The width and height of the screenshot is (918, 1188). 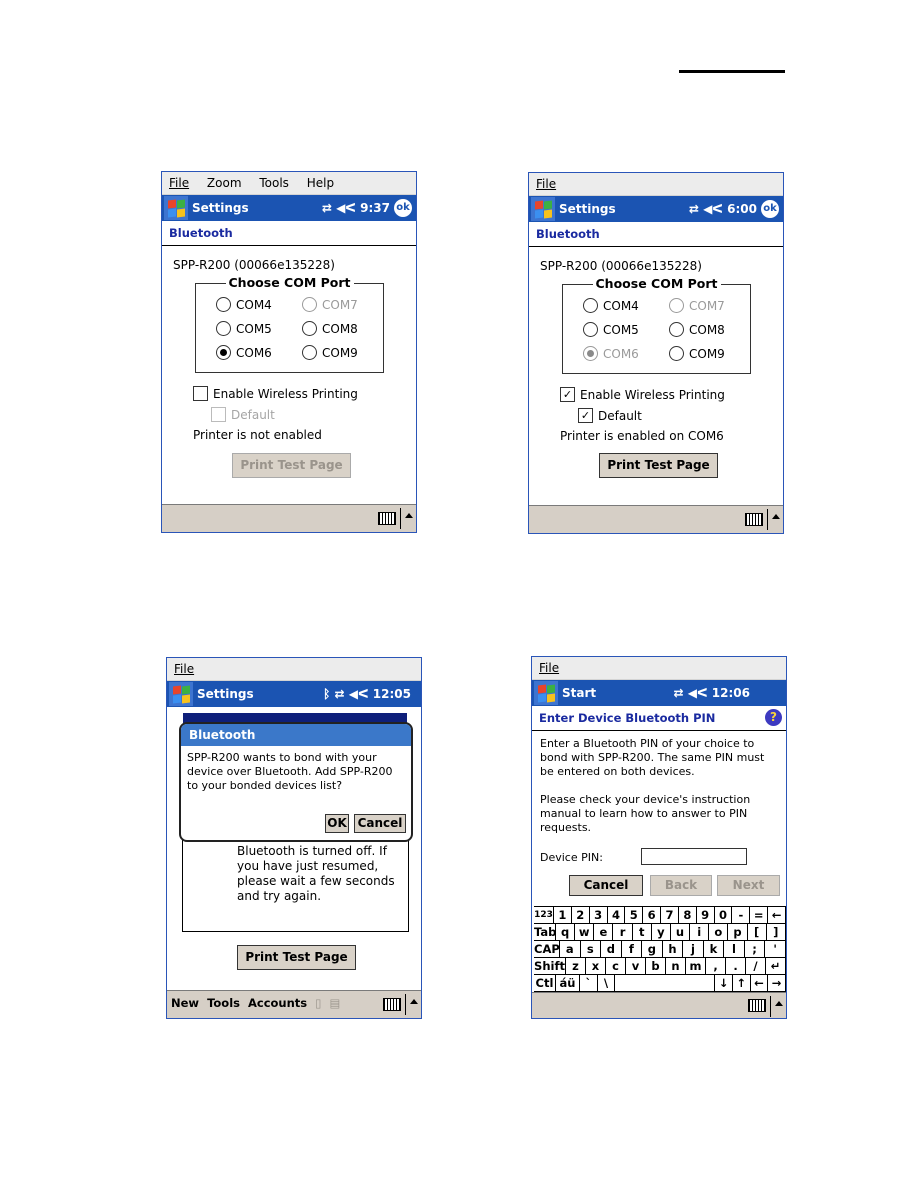 What do you see at coordinates (706, 915) in the screenshot?
I see `key: 9` at bounding box center [706, 915].